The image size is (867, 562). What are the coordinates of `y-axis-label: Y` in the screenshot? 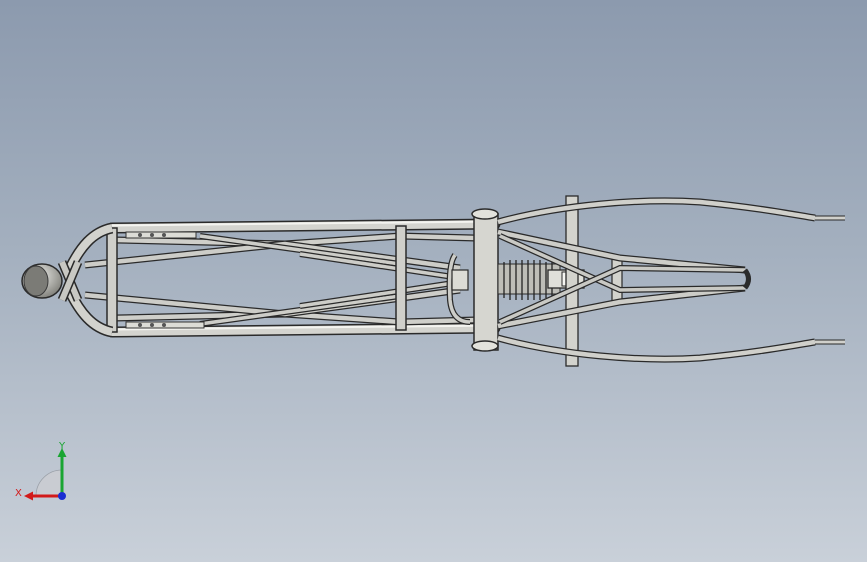 It's located at (62, 446).